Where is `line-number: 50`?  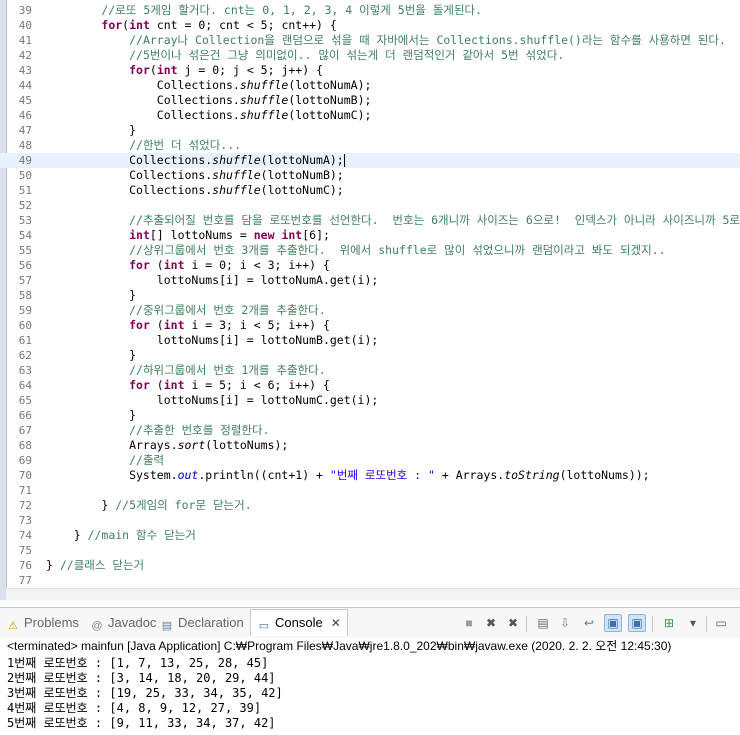 line-number: 50 is located at coordinates (25, 175).